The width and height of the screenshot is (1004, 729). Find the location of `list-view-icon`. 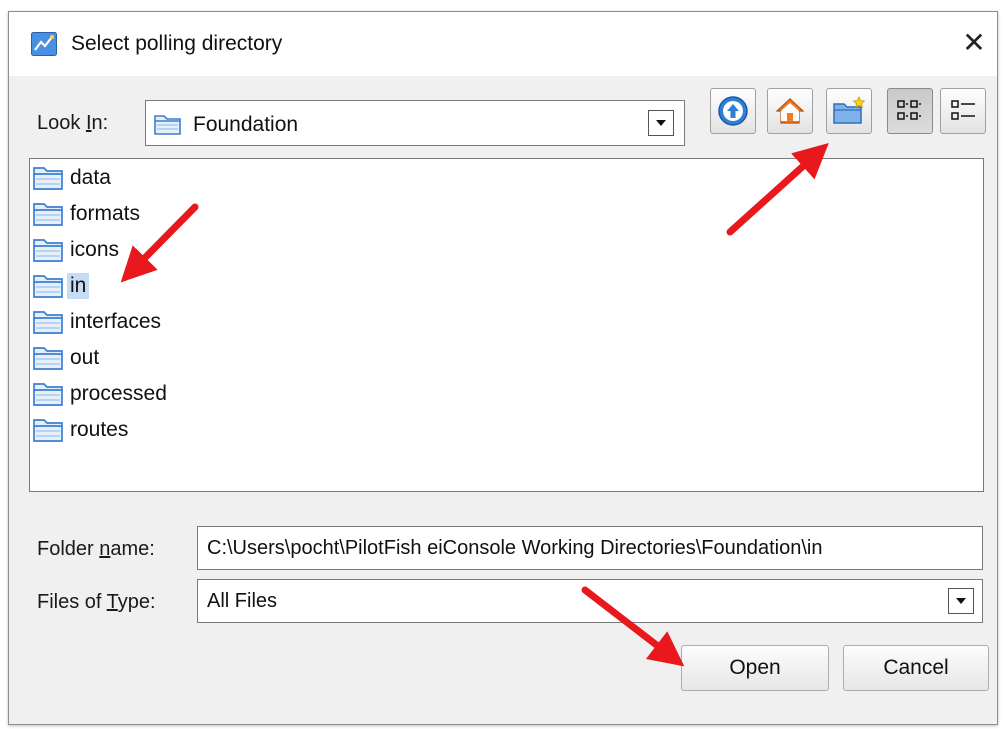

list-view-icon is located at coordinates (909, 110).